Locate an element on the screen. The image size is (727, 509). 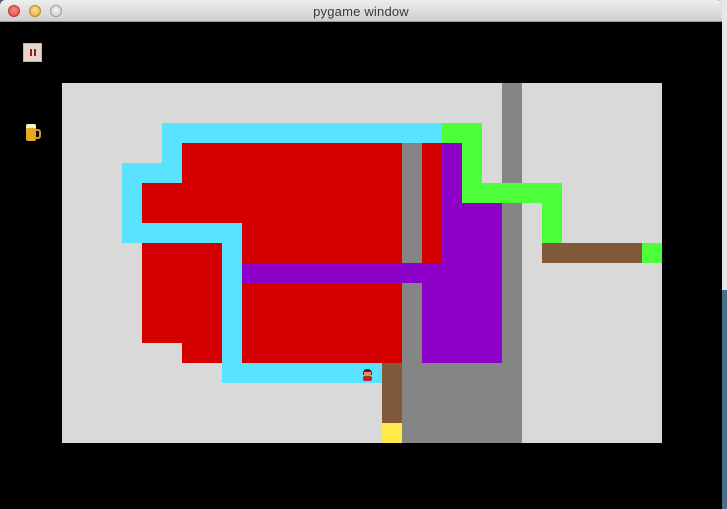
gray-strip is located at coordinates (412, 243).